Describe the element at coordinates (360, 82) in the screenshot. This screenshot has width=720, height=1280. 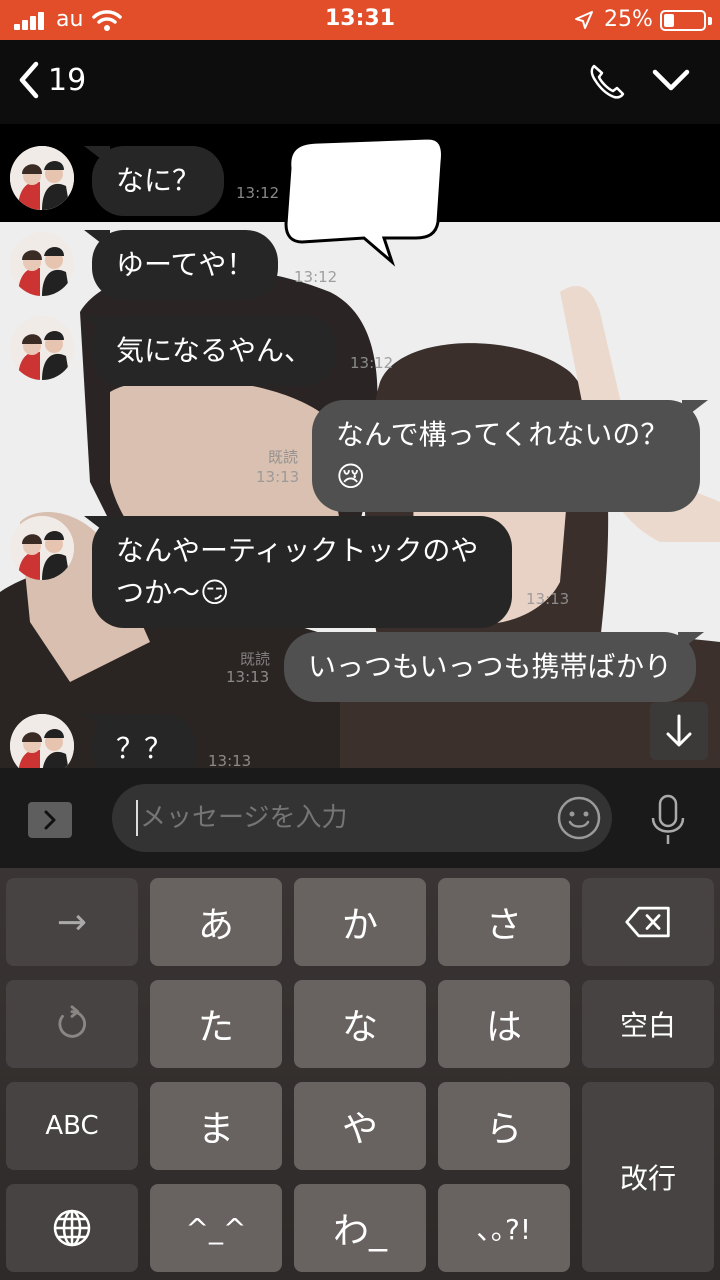
I see `chat-header: 19` at that location.